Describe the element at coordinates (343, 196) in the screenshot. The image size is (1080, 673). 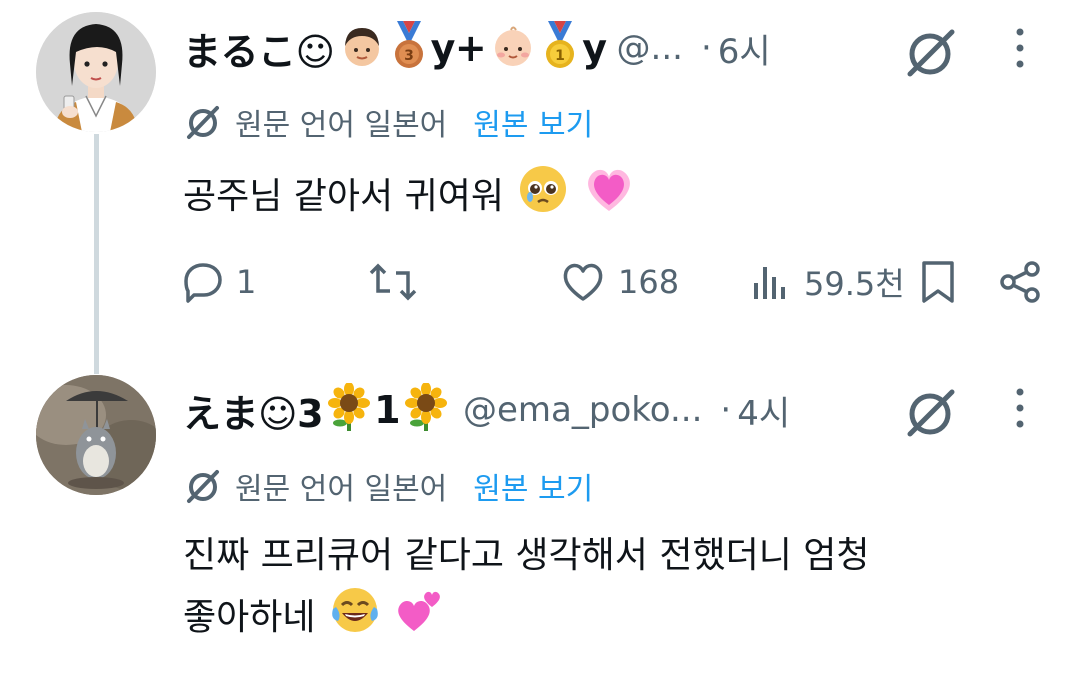
I see `post-text-content: 공주님 같아서 귀여워` at that location.